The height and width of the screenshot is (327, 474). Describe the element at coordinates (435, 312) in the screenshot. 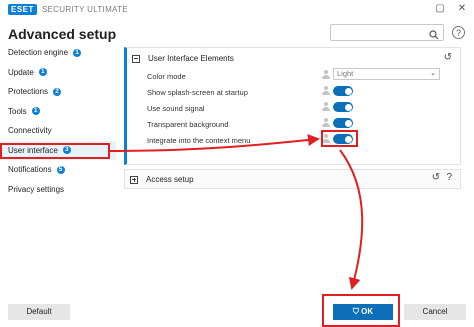

I see `cancel-button: Cancel` at that location.